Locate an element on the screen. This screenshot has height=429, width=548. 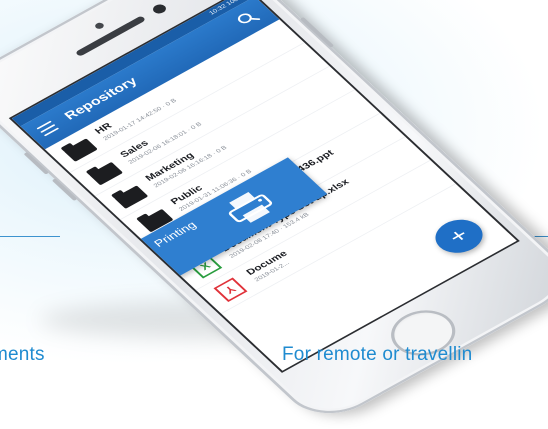
proximity-sensor is located at coordinates (99, 26).